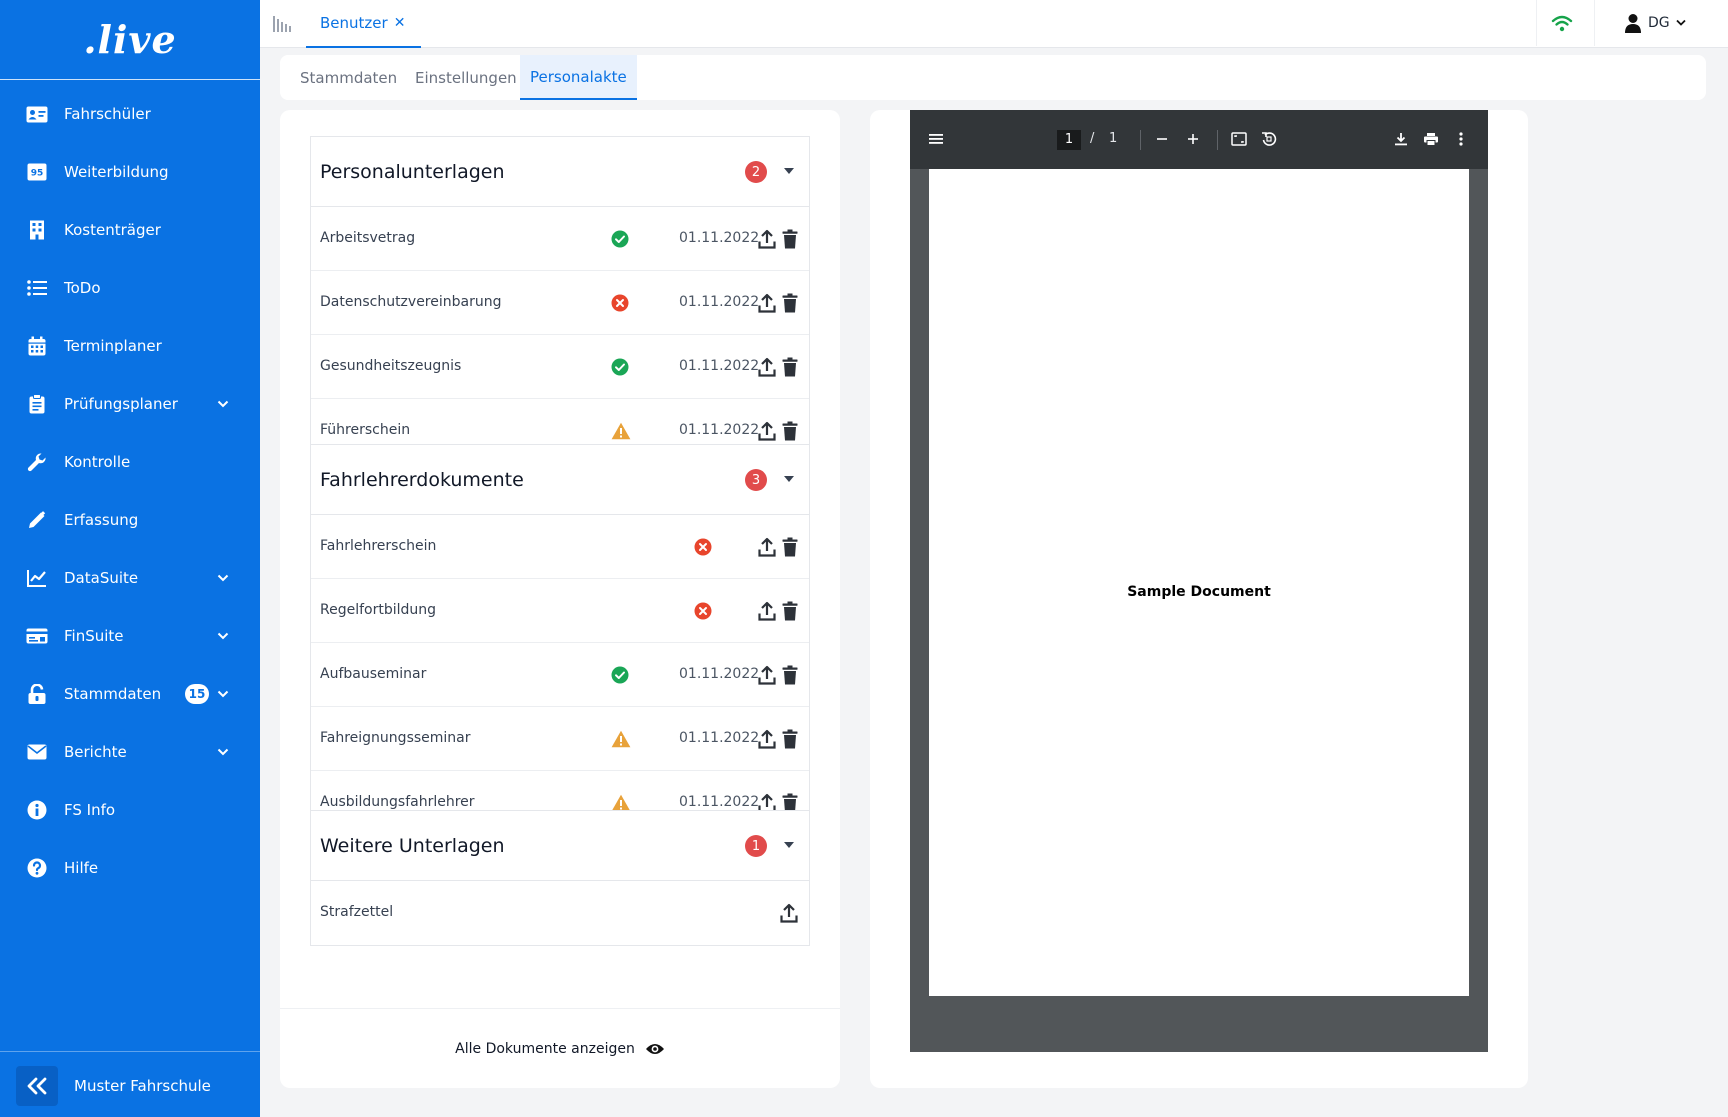 The height and width of the screenshot is (1117, 1728). What do you see at coordinates (90, 810) in the screenshot?
I see `sidebar-item-label: FS Info` at bounding box center [90, 810].